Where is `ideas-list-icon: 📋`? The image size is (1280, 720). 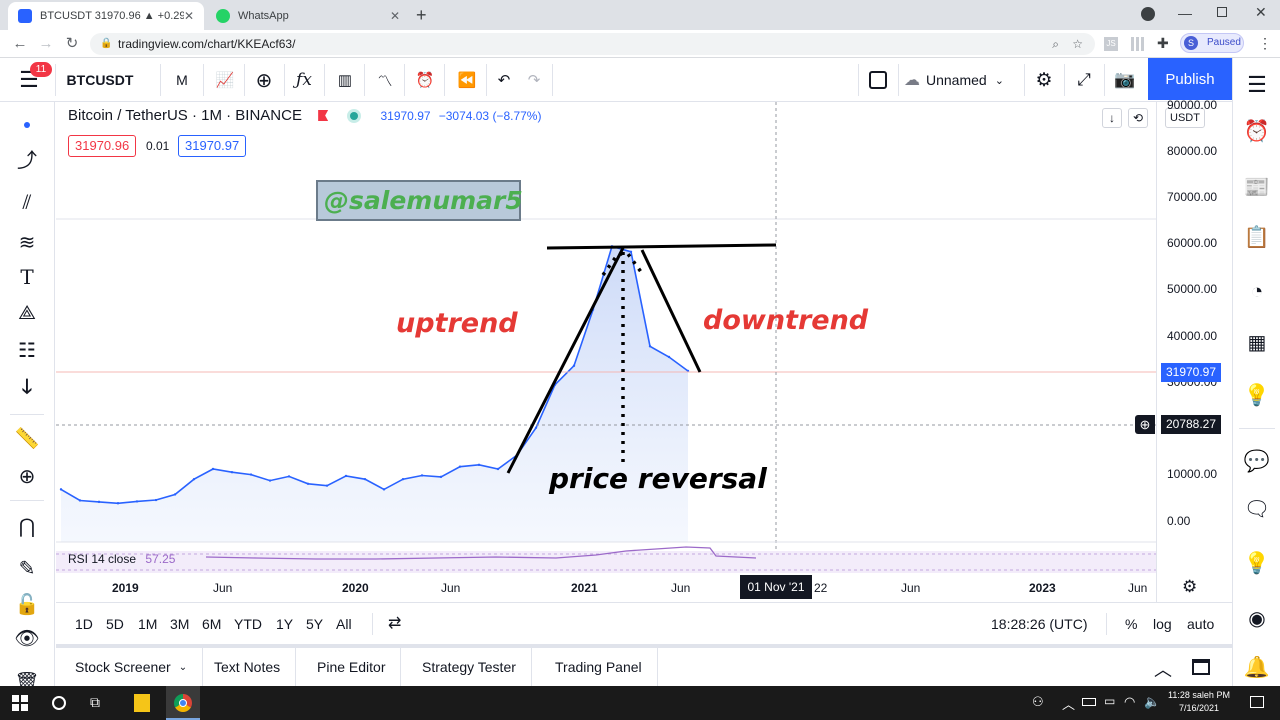
ideas-list-icon: 📋 is located at coordinates (1257, 240).